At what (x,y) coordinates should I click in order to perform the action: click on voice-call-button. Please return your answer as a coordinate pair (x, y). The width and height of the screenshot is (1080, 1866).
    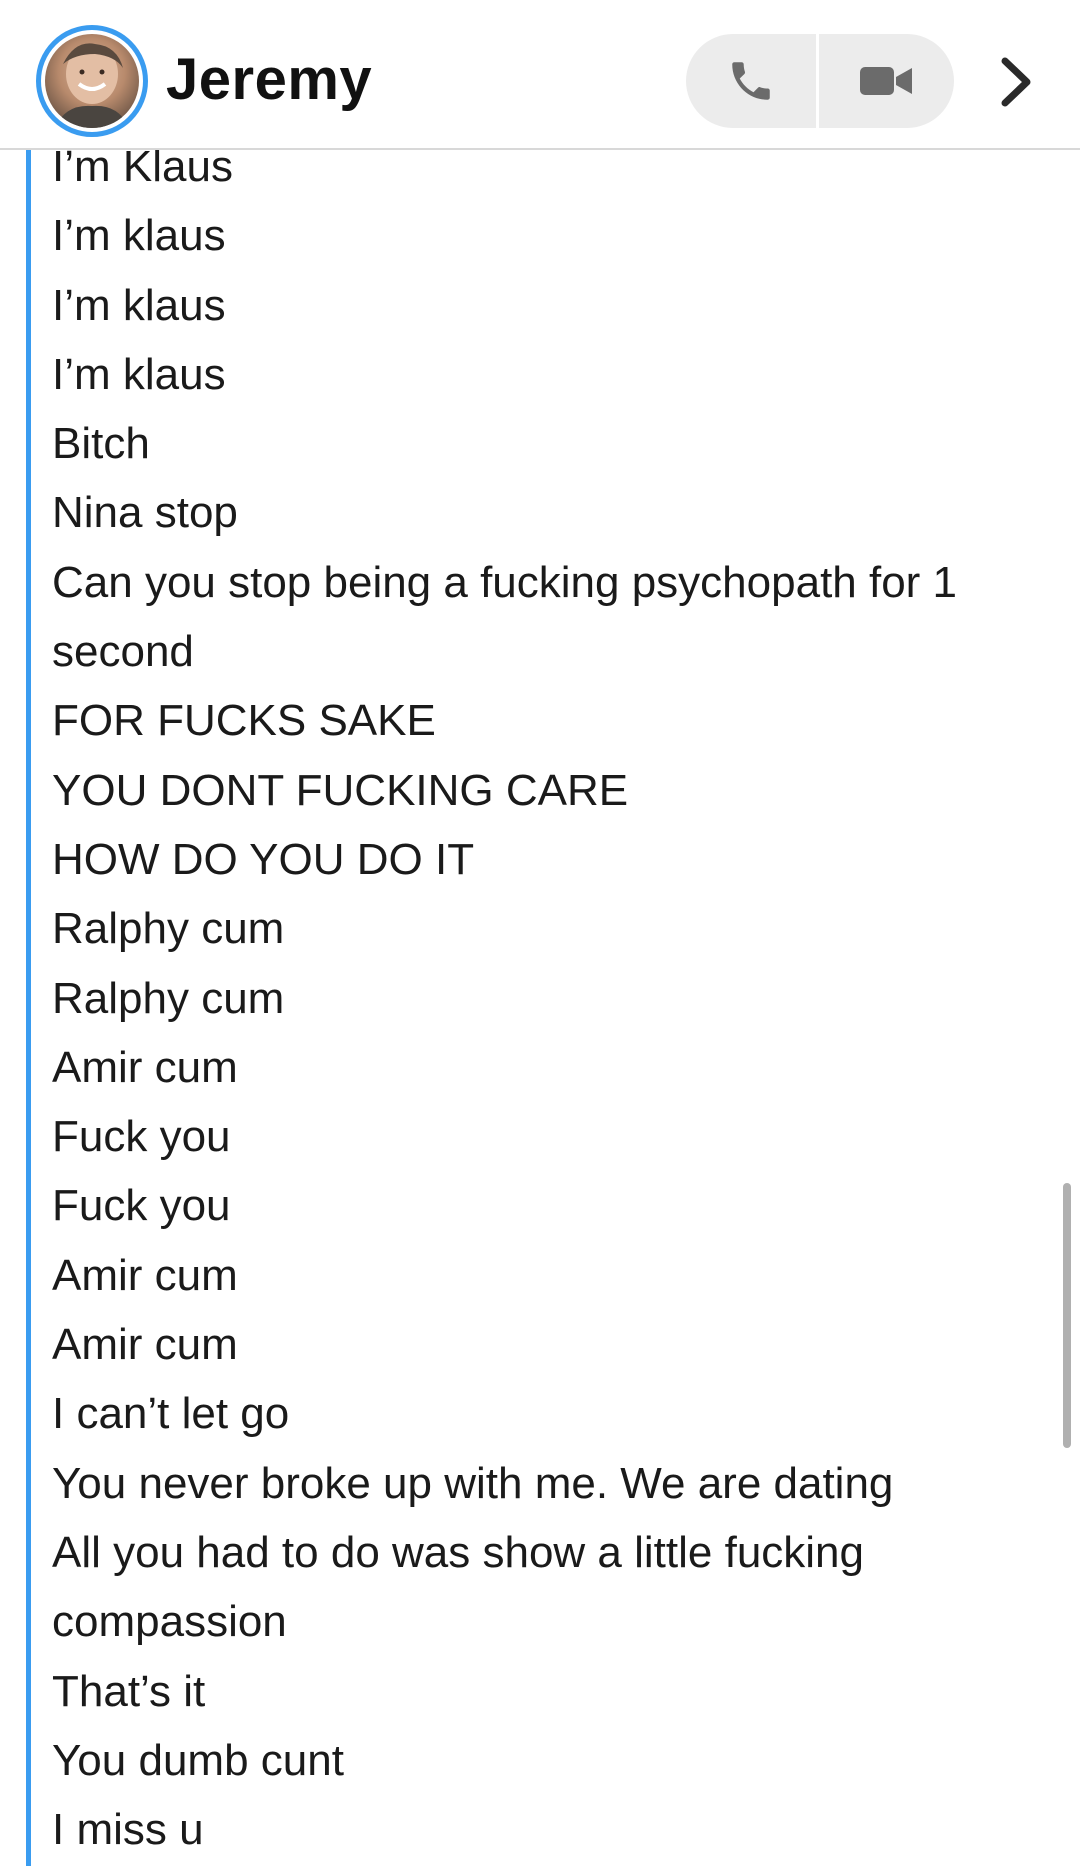
    Looking at the image, I should click on (752, 81).